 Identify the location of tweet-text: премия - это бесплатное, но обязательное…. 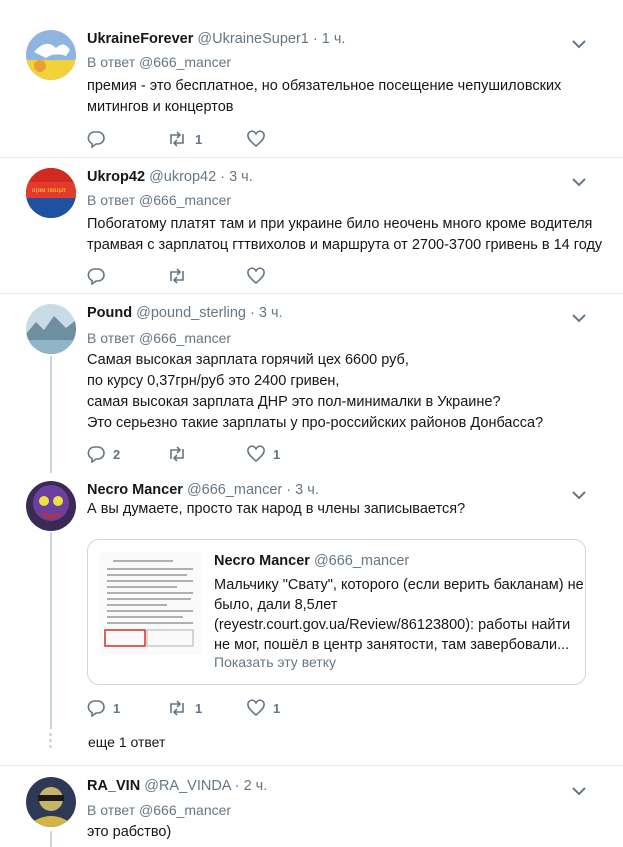
(337, 97).